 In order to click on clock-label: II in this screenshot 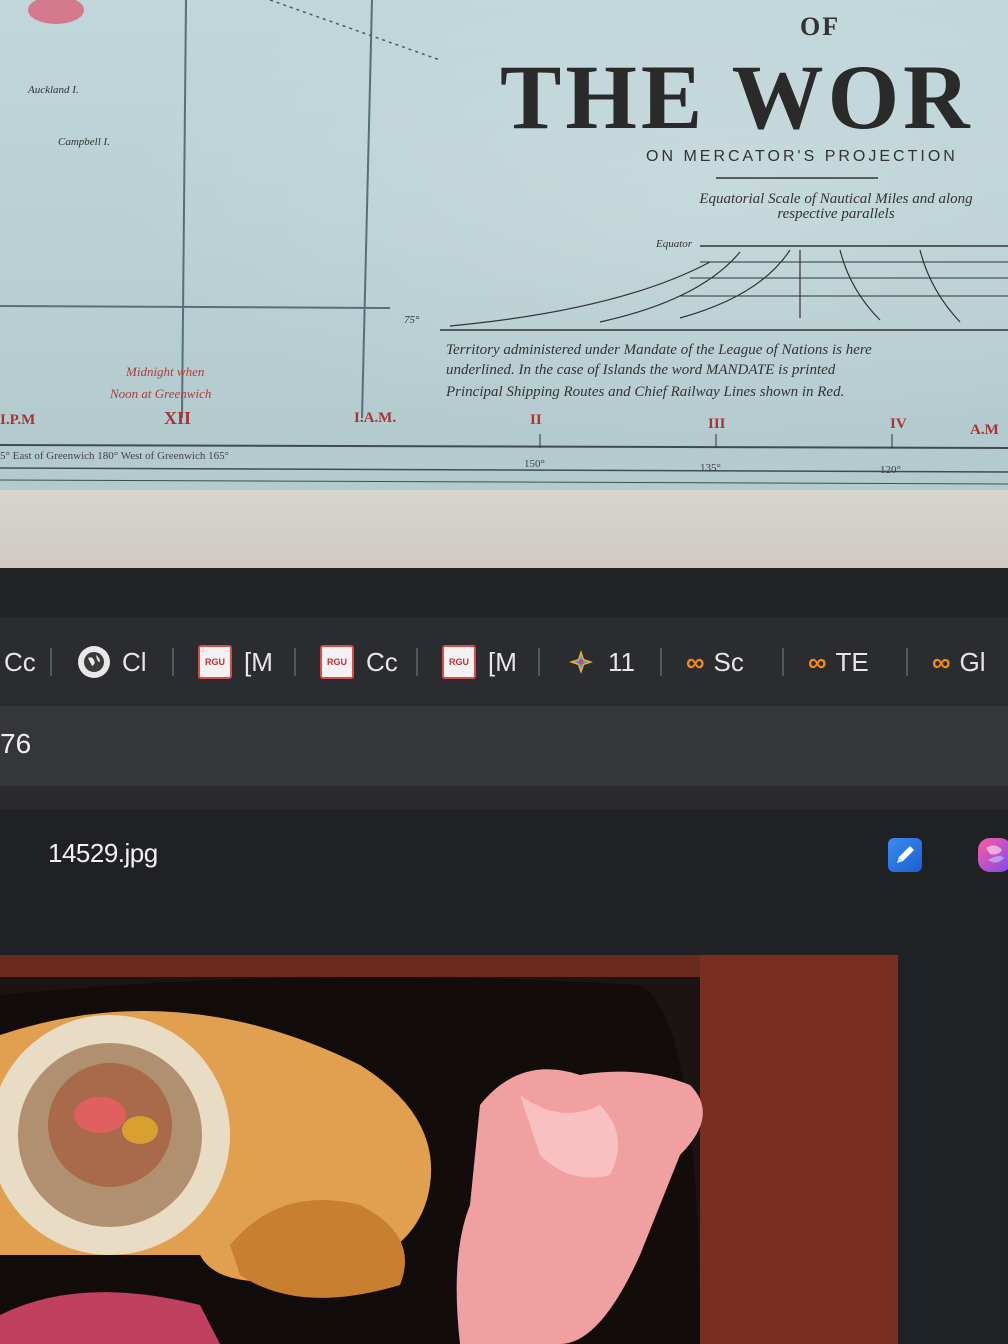, I will do `click(536, 420)`.